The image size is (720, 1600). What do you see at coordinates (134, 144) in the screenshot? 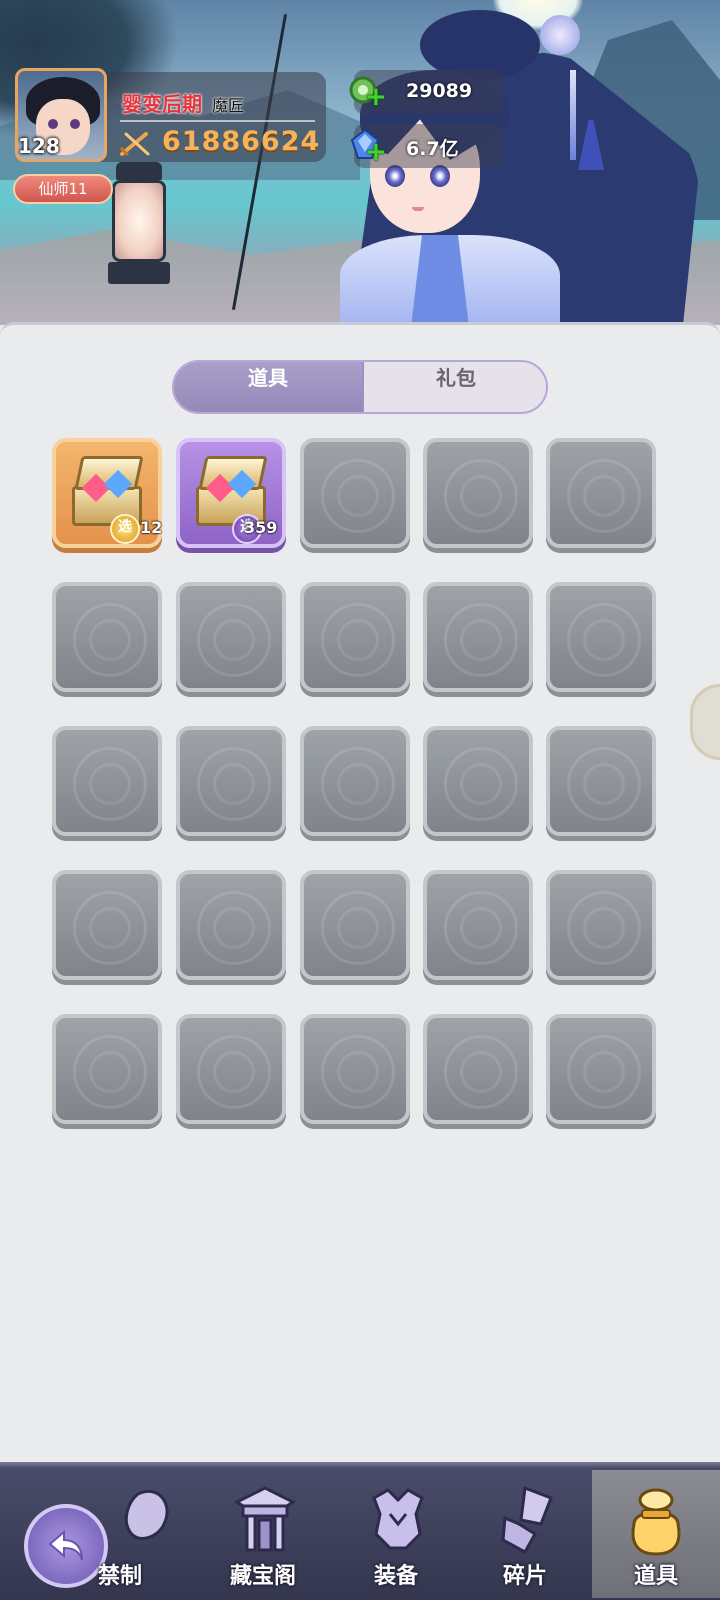
I see `crossed-swords-icon` at bounding box center [134, 144].